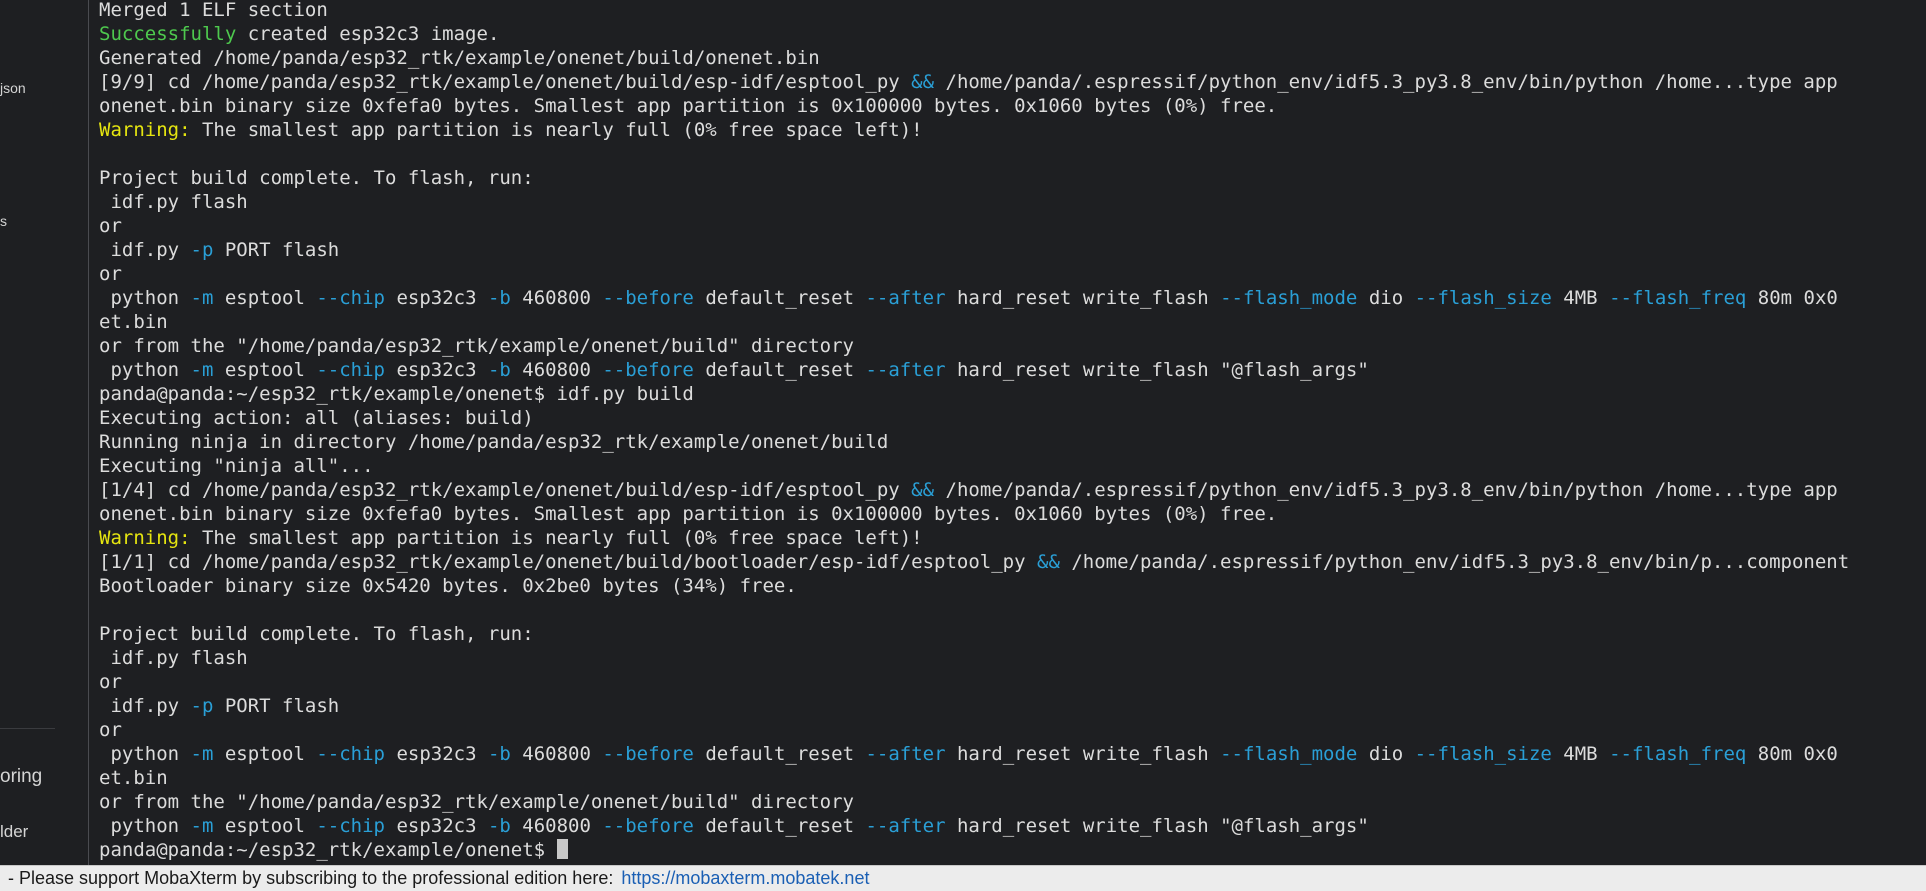  I want to click on terminal-line: et.bin, so click(974, 322).